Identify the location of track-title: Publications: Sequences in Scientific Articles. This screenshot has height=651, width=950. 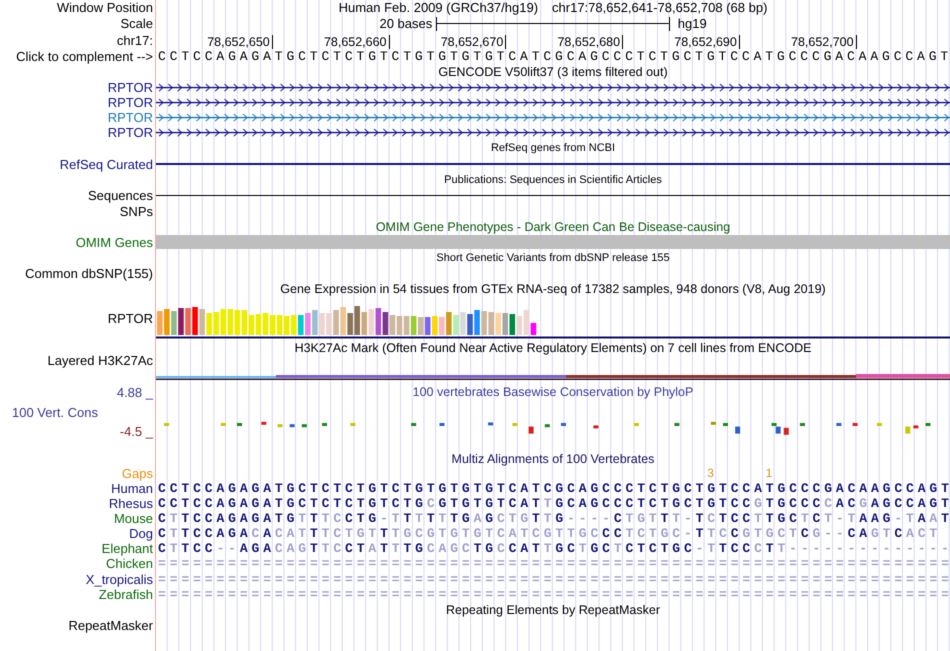
(553, 180).